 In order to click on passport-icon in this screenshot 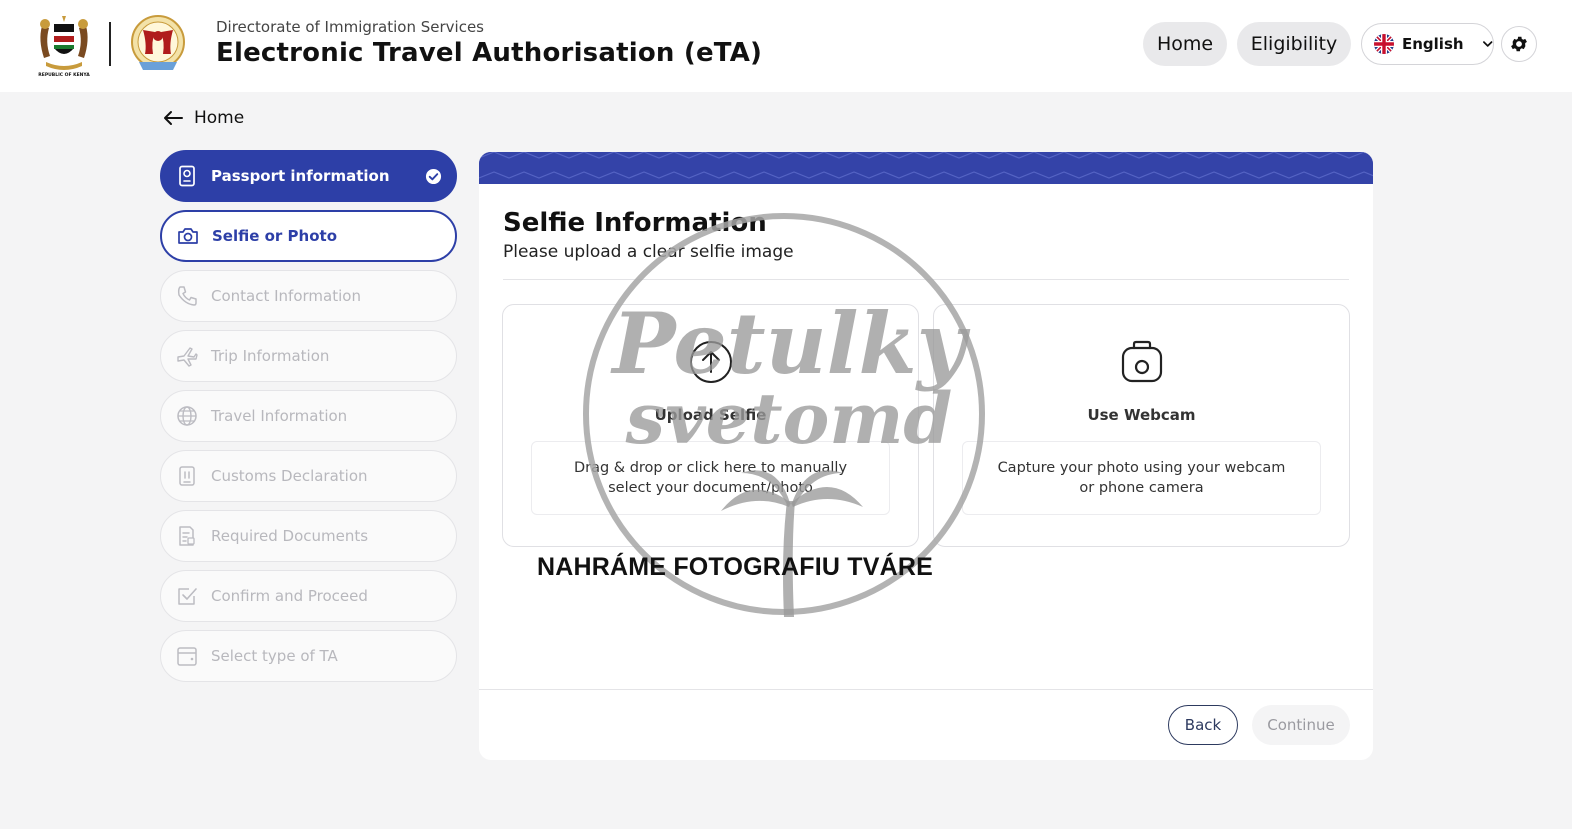, I will do `click(187, 176)`.